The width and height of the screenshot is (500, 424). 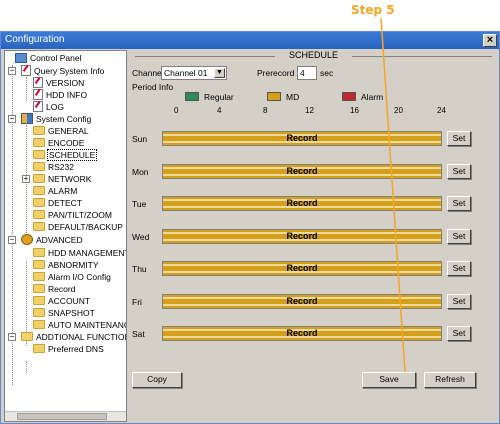 I want to click on prerecord-input: 4, so click(x=307, y=73).